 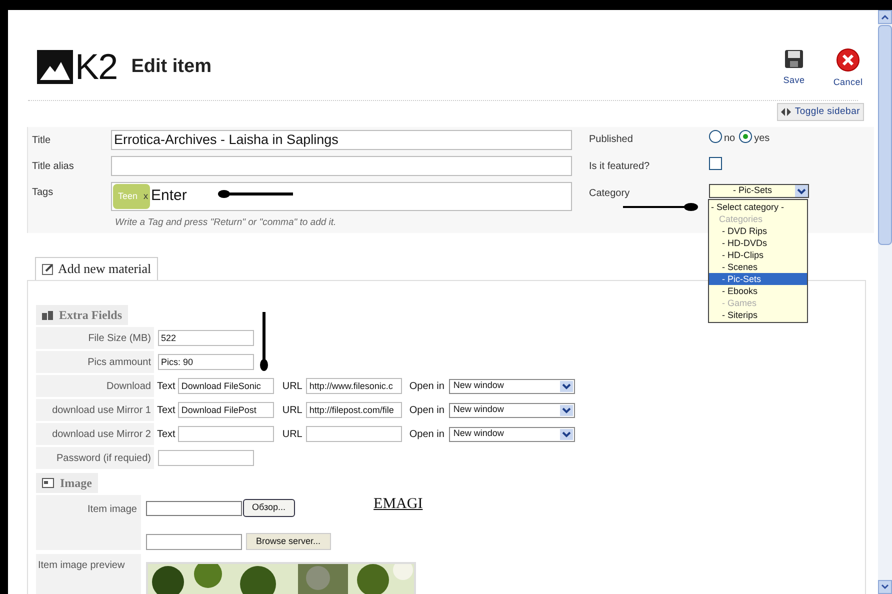 I want to click on arrow-drawing, so click(x=264, y=342).